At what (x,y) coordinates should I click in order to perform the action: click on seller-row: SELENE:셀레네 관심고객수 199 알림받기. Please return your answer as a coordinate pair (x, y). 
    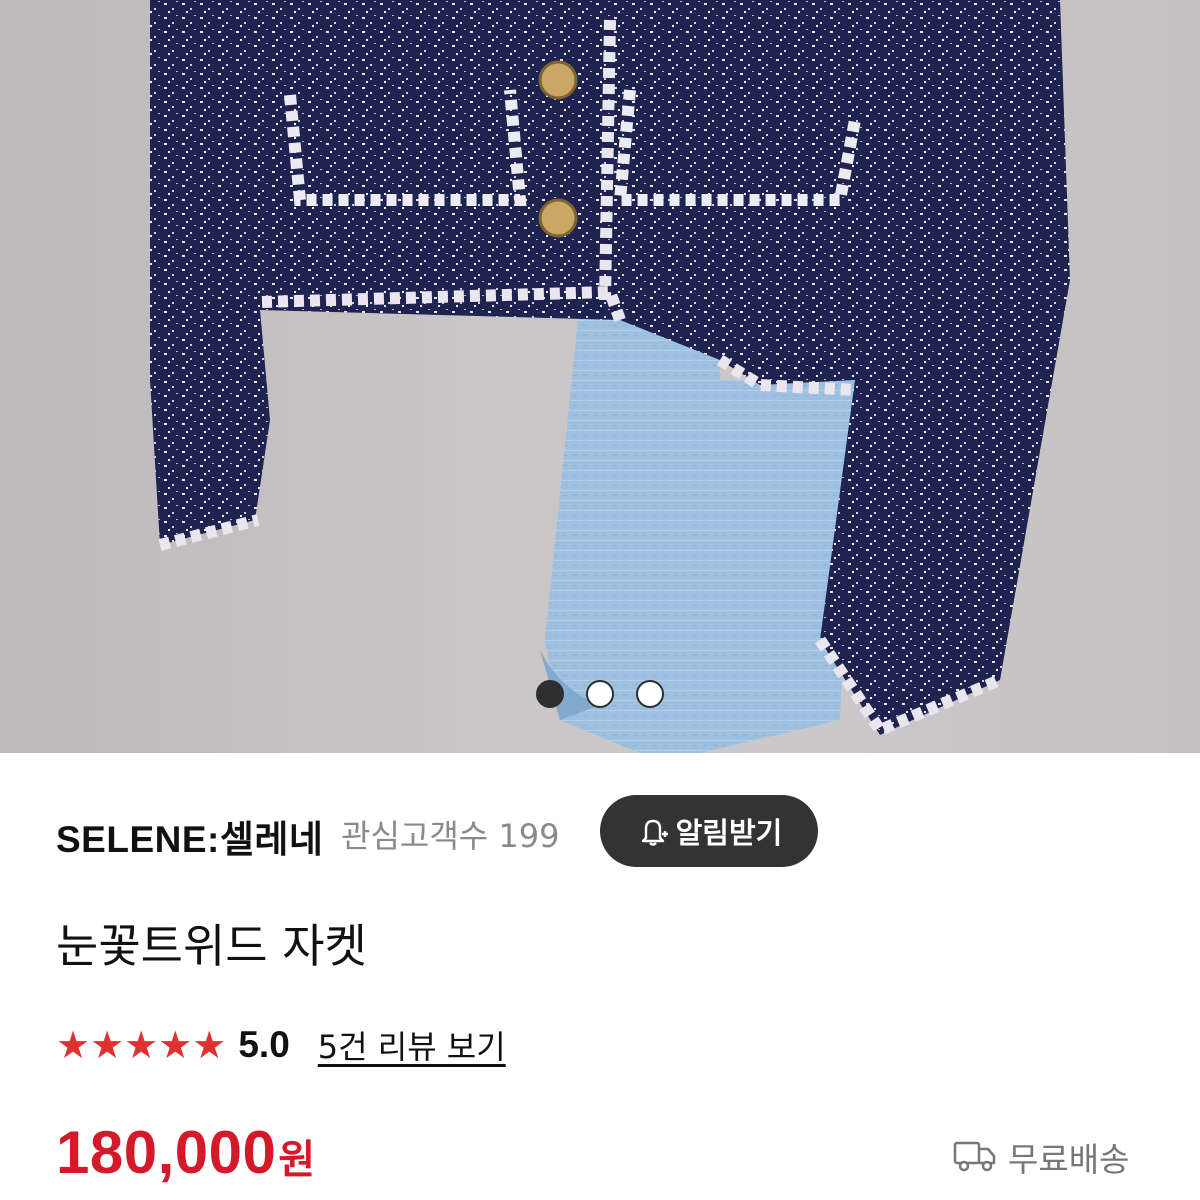
    Looking at the image, I should click on (606, 831).